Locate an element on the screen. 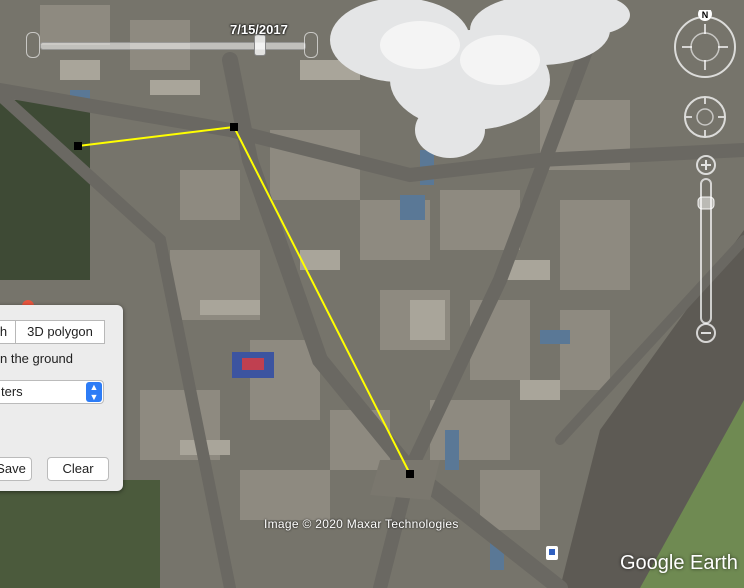  tab-path: h is located at coordinates (8, 332).